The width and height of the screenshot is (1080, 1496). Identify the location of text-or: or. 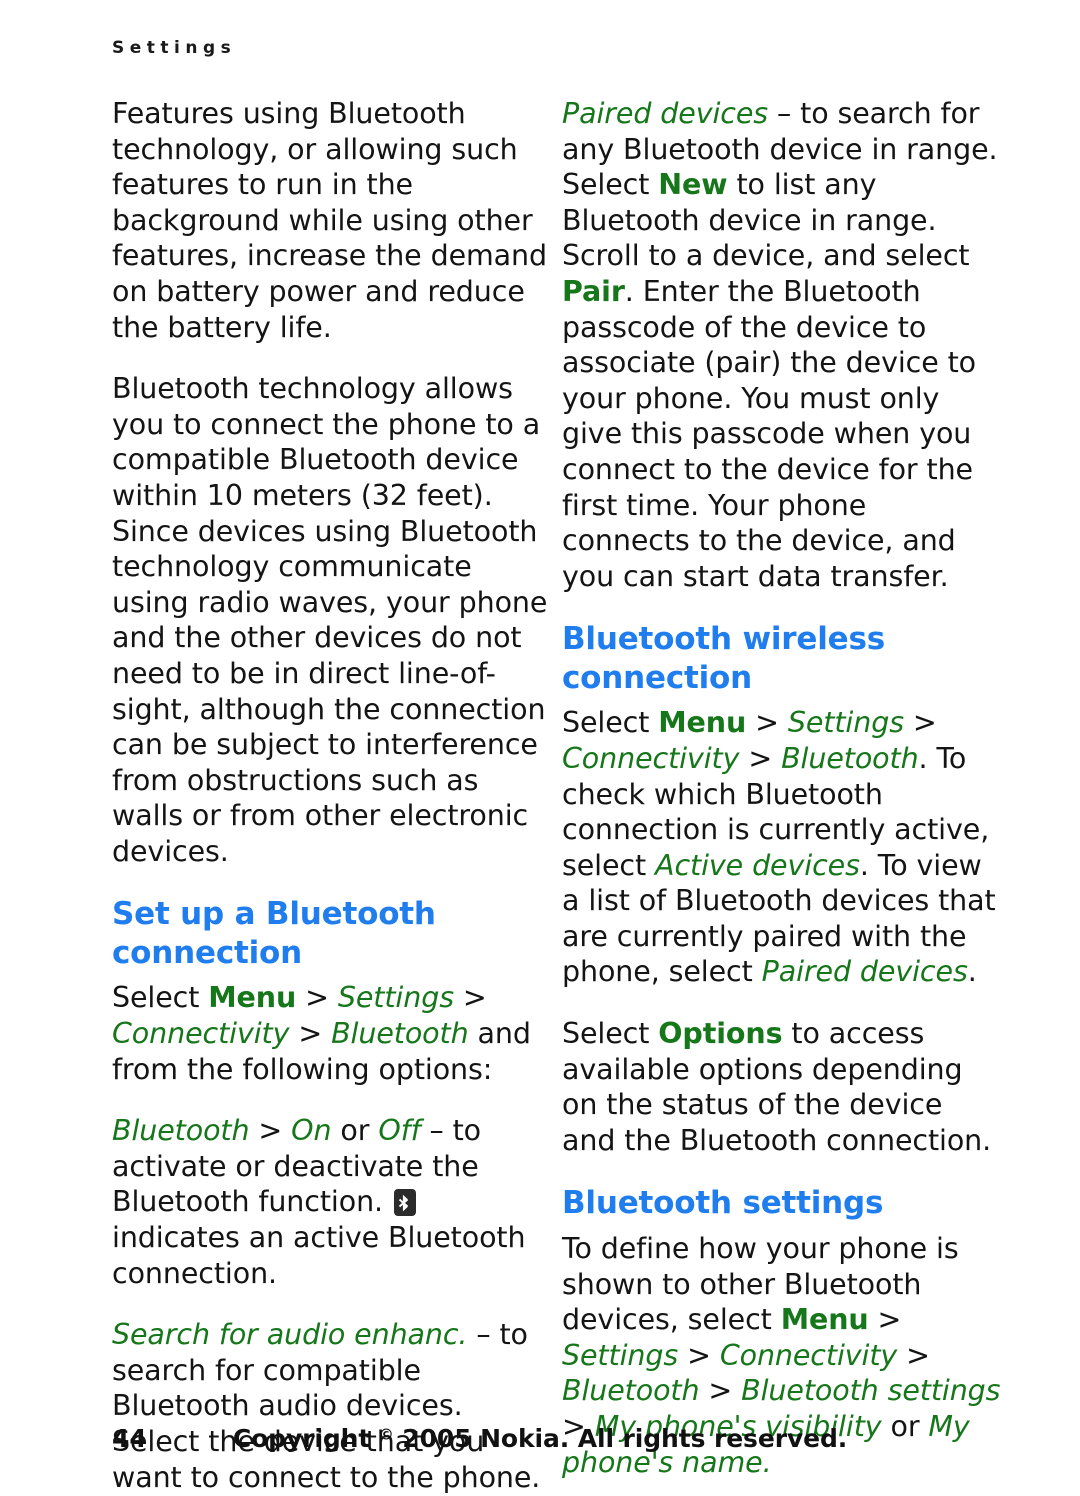
(355, 1131).